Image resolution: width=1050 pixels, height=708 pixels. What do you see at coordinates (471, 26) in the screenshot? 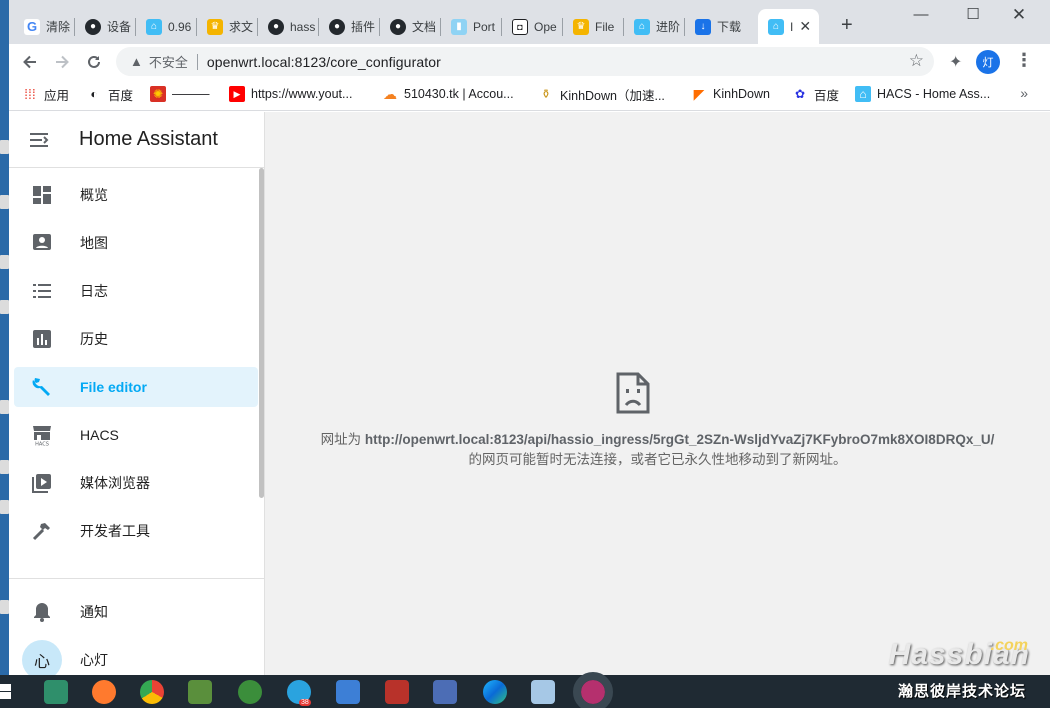
I see `tab: ▮ Port` at bounding box center [471, 26].